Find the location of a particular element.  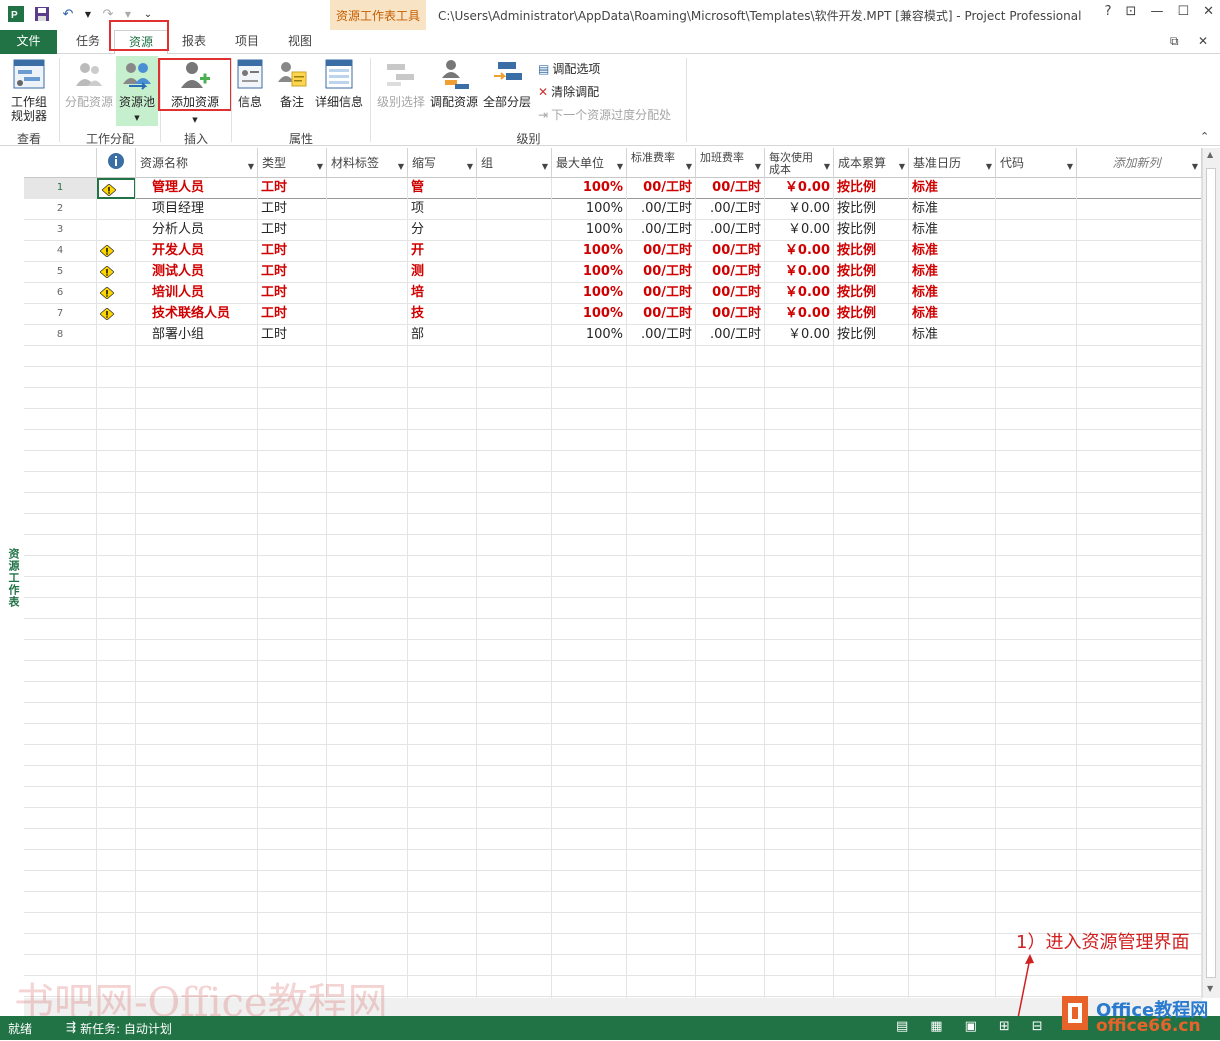

row-id: 3 is located at coordinates (60, 230).